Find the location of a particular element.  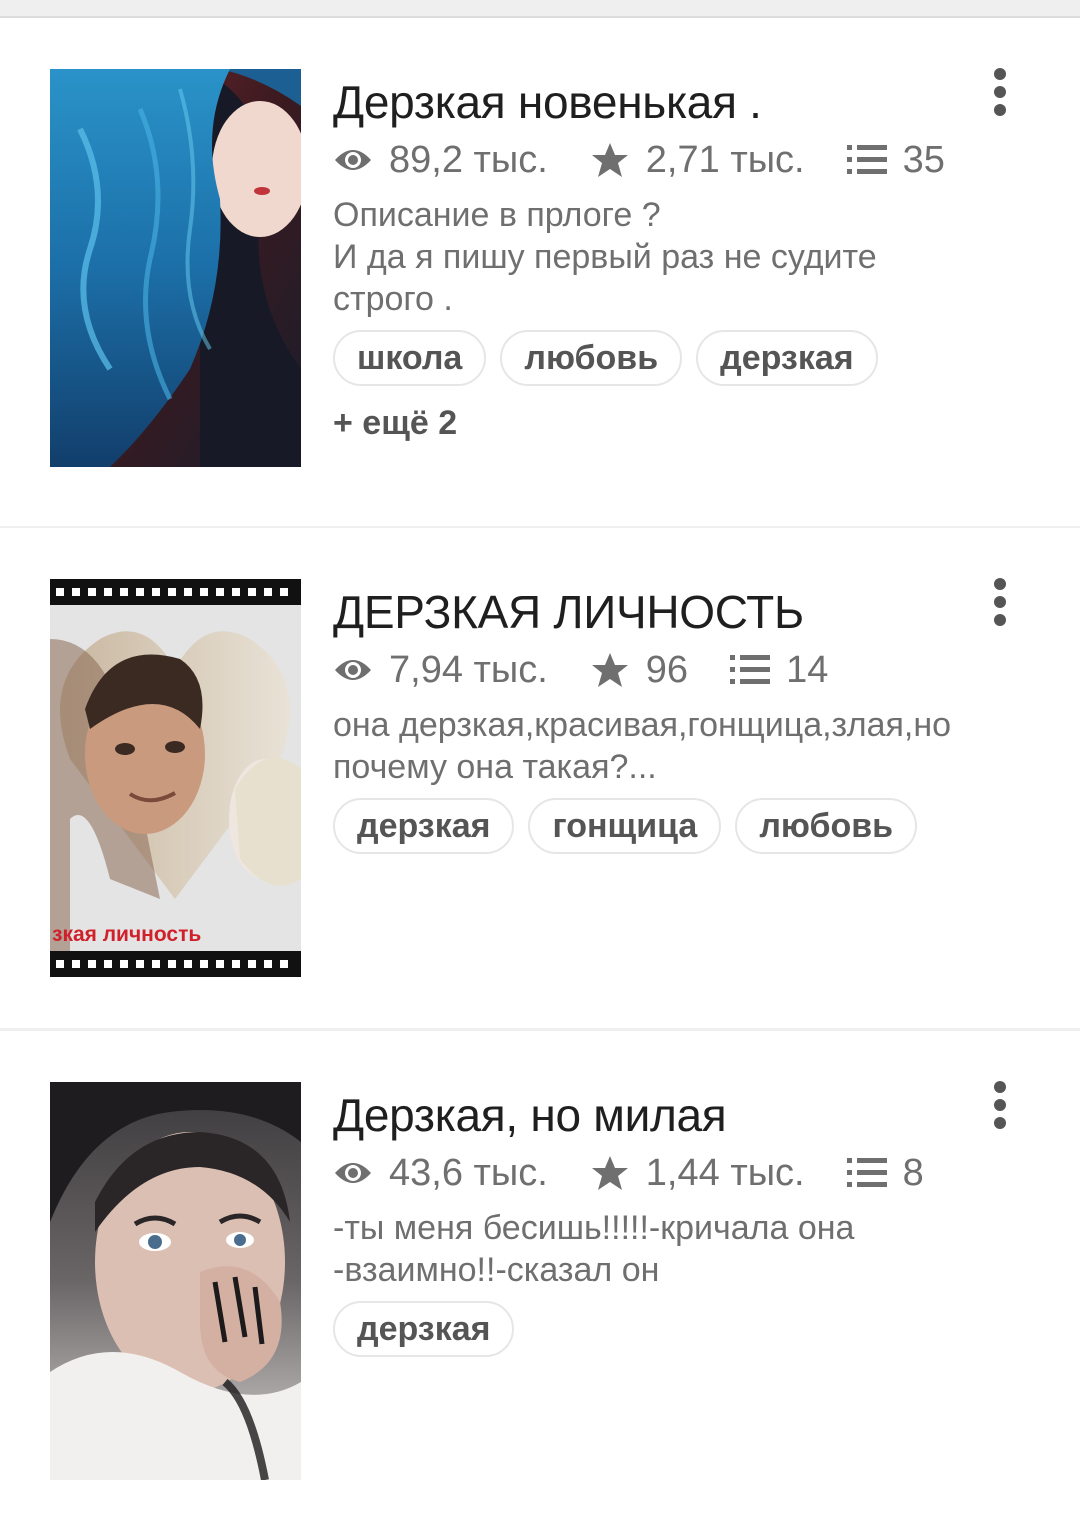

tag-chip: гонщица is located at coordinates (625, 826).